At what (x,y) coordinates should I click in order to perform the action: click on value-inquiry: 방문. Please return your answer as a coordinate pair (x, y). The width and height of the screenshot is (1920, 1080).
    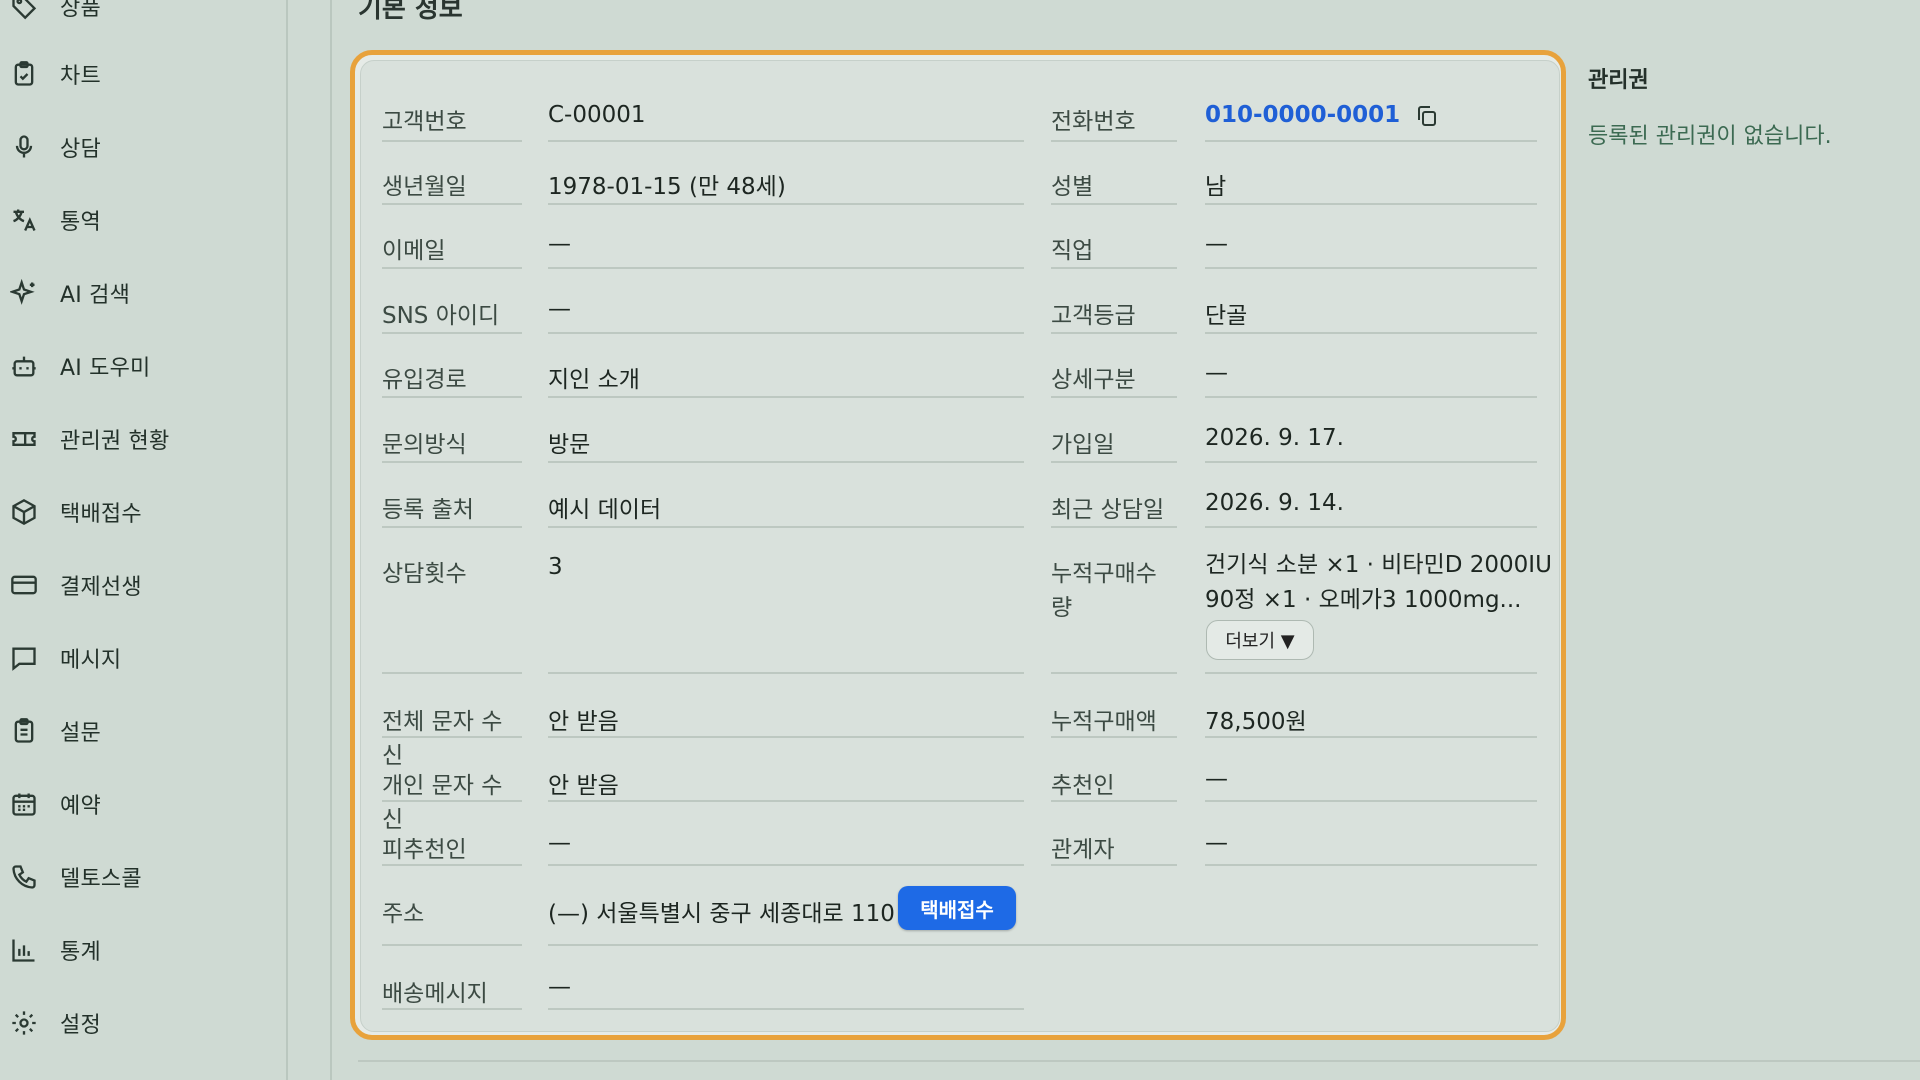
    Looking at the image, I should click on (786, 439).